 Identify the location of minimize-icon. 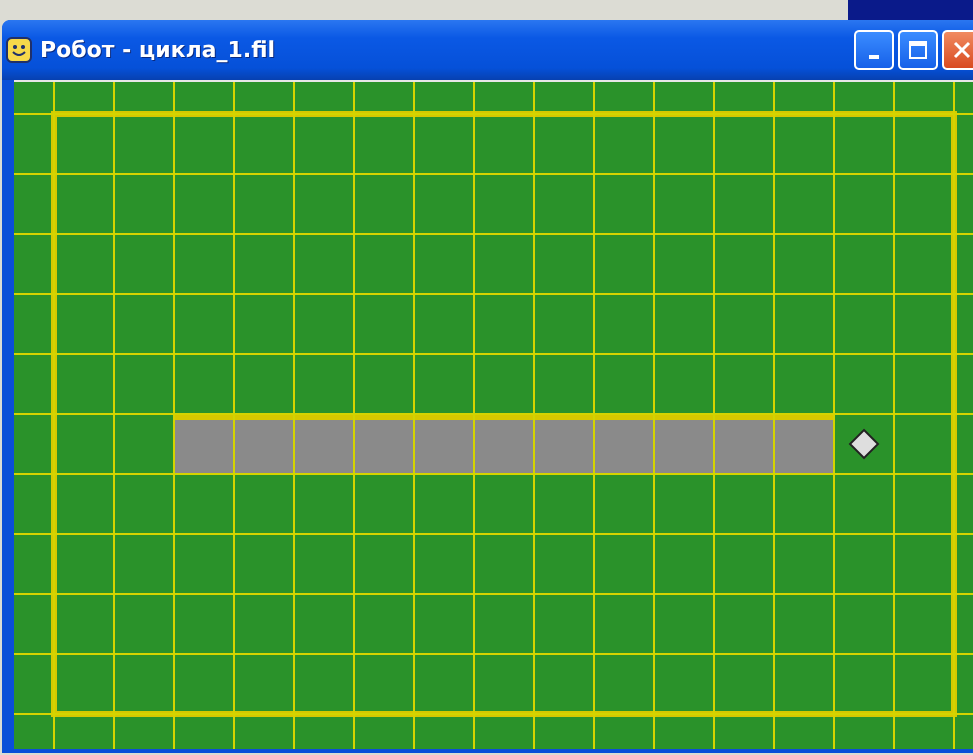
(874, 57).